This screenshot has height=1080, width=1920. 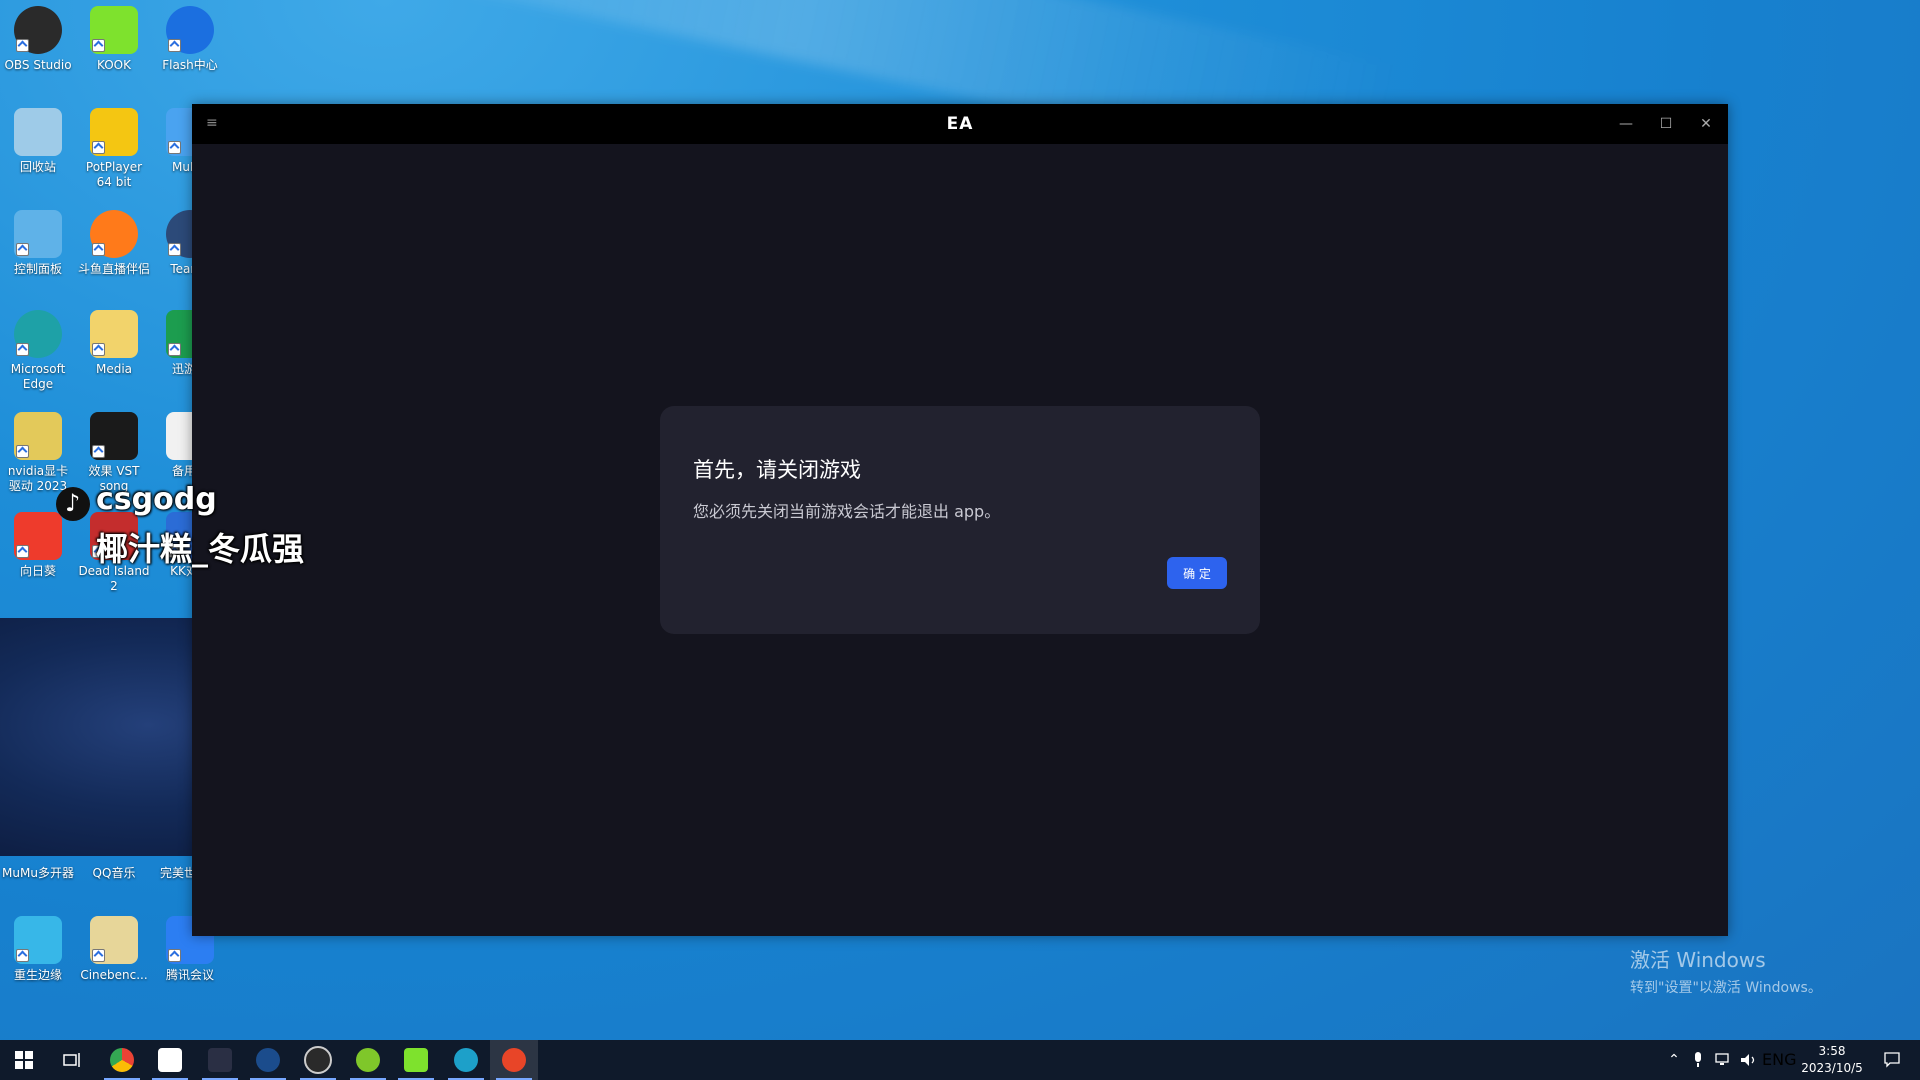 I want to click on flash-icon, so click(x=190, y=30).